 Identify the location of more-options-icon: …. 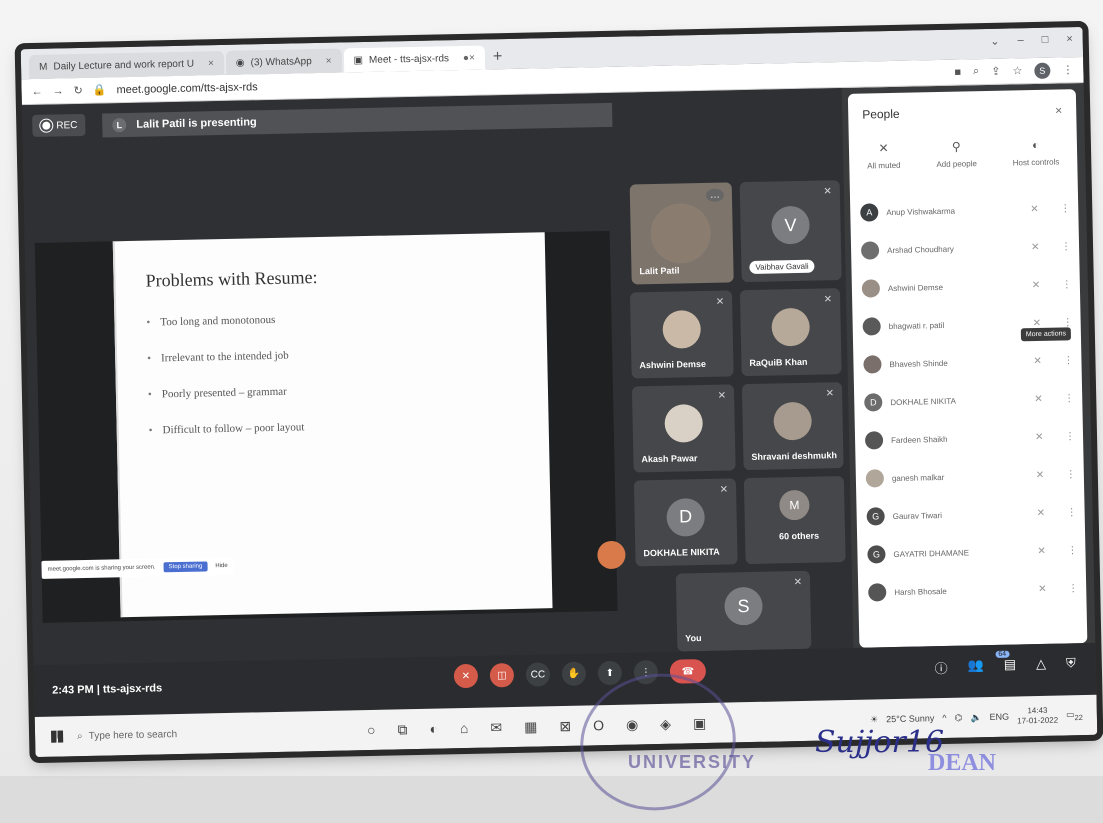
(715, 195).